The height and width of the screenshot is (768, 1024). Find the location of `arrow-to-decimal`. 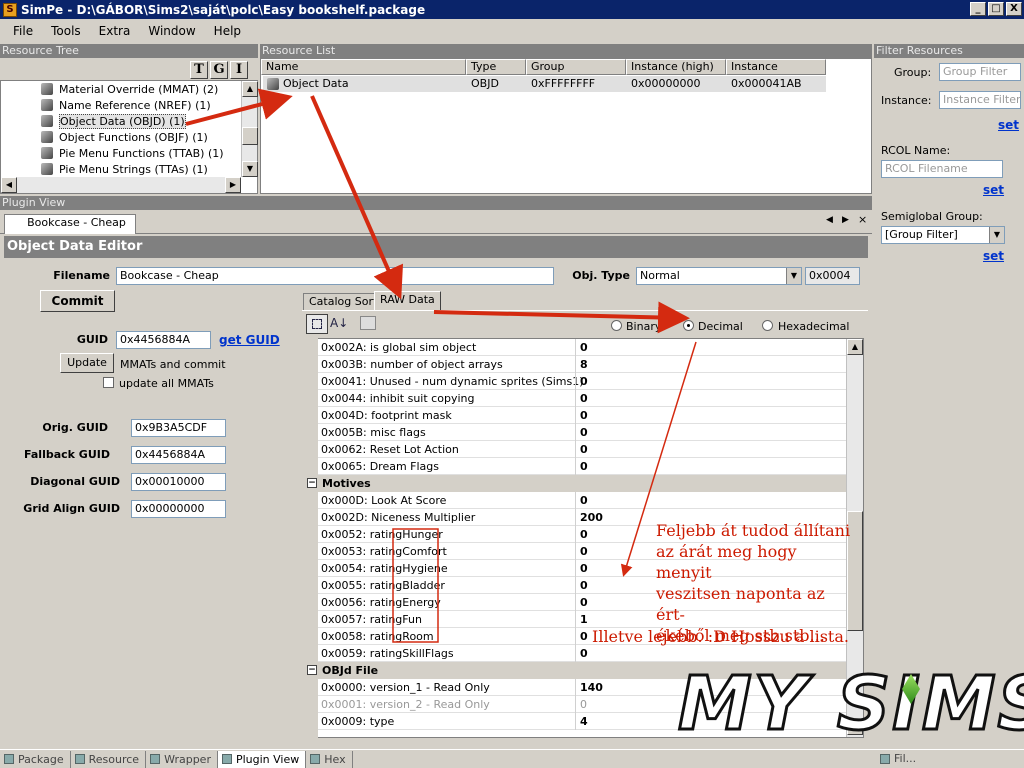

arrow-to-decimal is located at coordinates (561, 317).